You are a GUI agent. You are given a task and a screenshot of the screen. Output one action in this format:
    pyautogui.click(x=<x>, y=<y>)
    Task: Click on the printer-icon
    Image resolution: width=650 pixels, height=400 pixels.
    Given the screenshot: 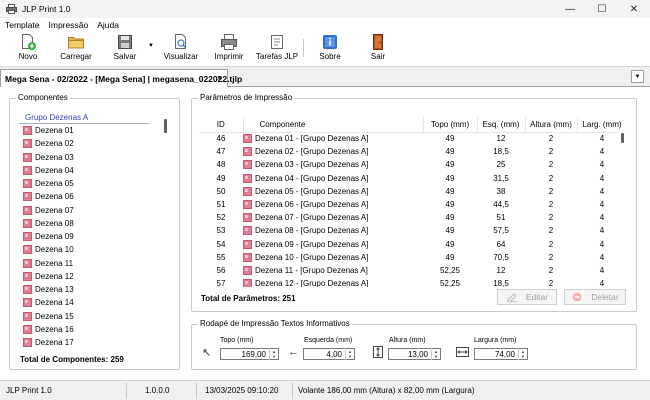 What is the action you would take?
    pyautogui.click(x=11, y=9)
    